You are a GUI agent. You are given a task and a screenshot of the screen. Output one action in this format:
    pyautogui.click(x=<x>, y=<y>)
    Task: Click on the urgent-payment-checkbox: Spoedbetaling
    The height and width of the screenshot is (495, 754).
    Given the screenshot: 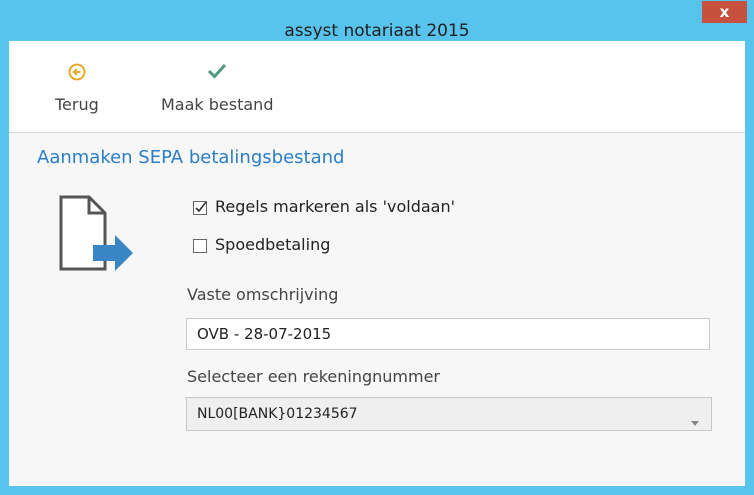 What is the action you would take?
    pyautogui.click(x=261, y=244)
    